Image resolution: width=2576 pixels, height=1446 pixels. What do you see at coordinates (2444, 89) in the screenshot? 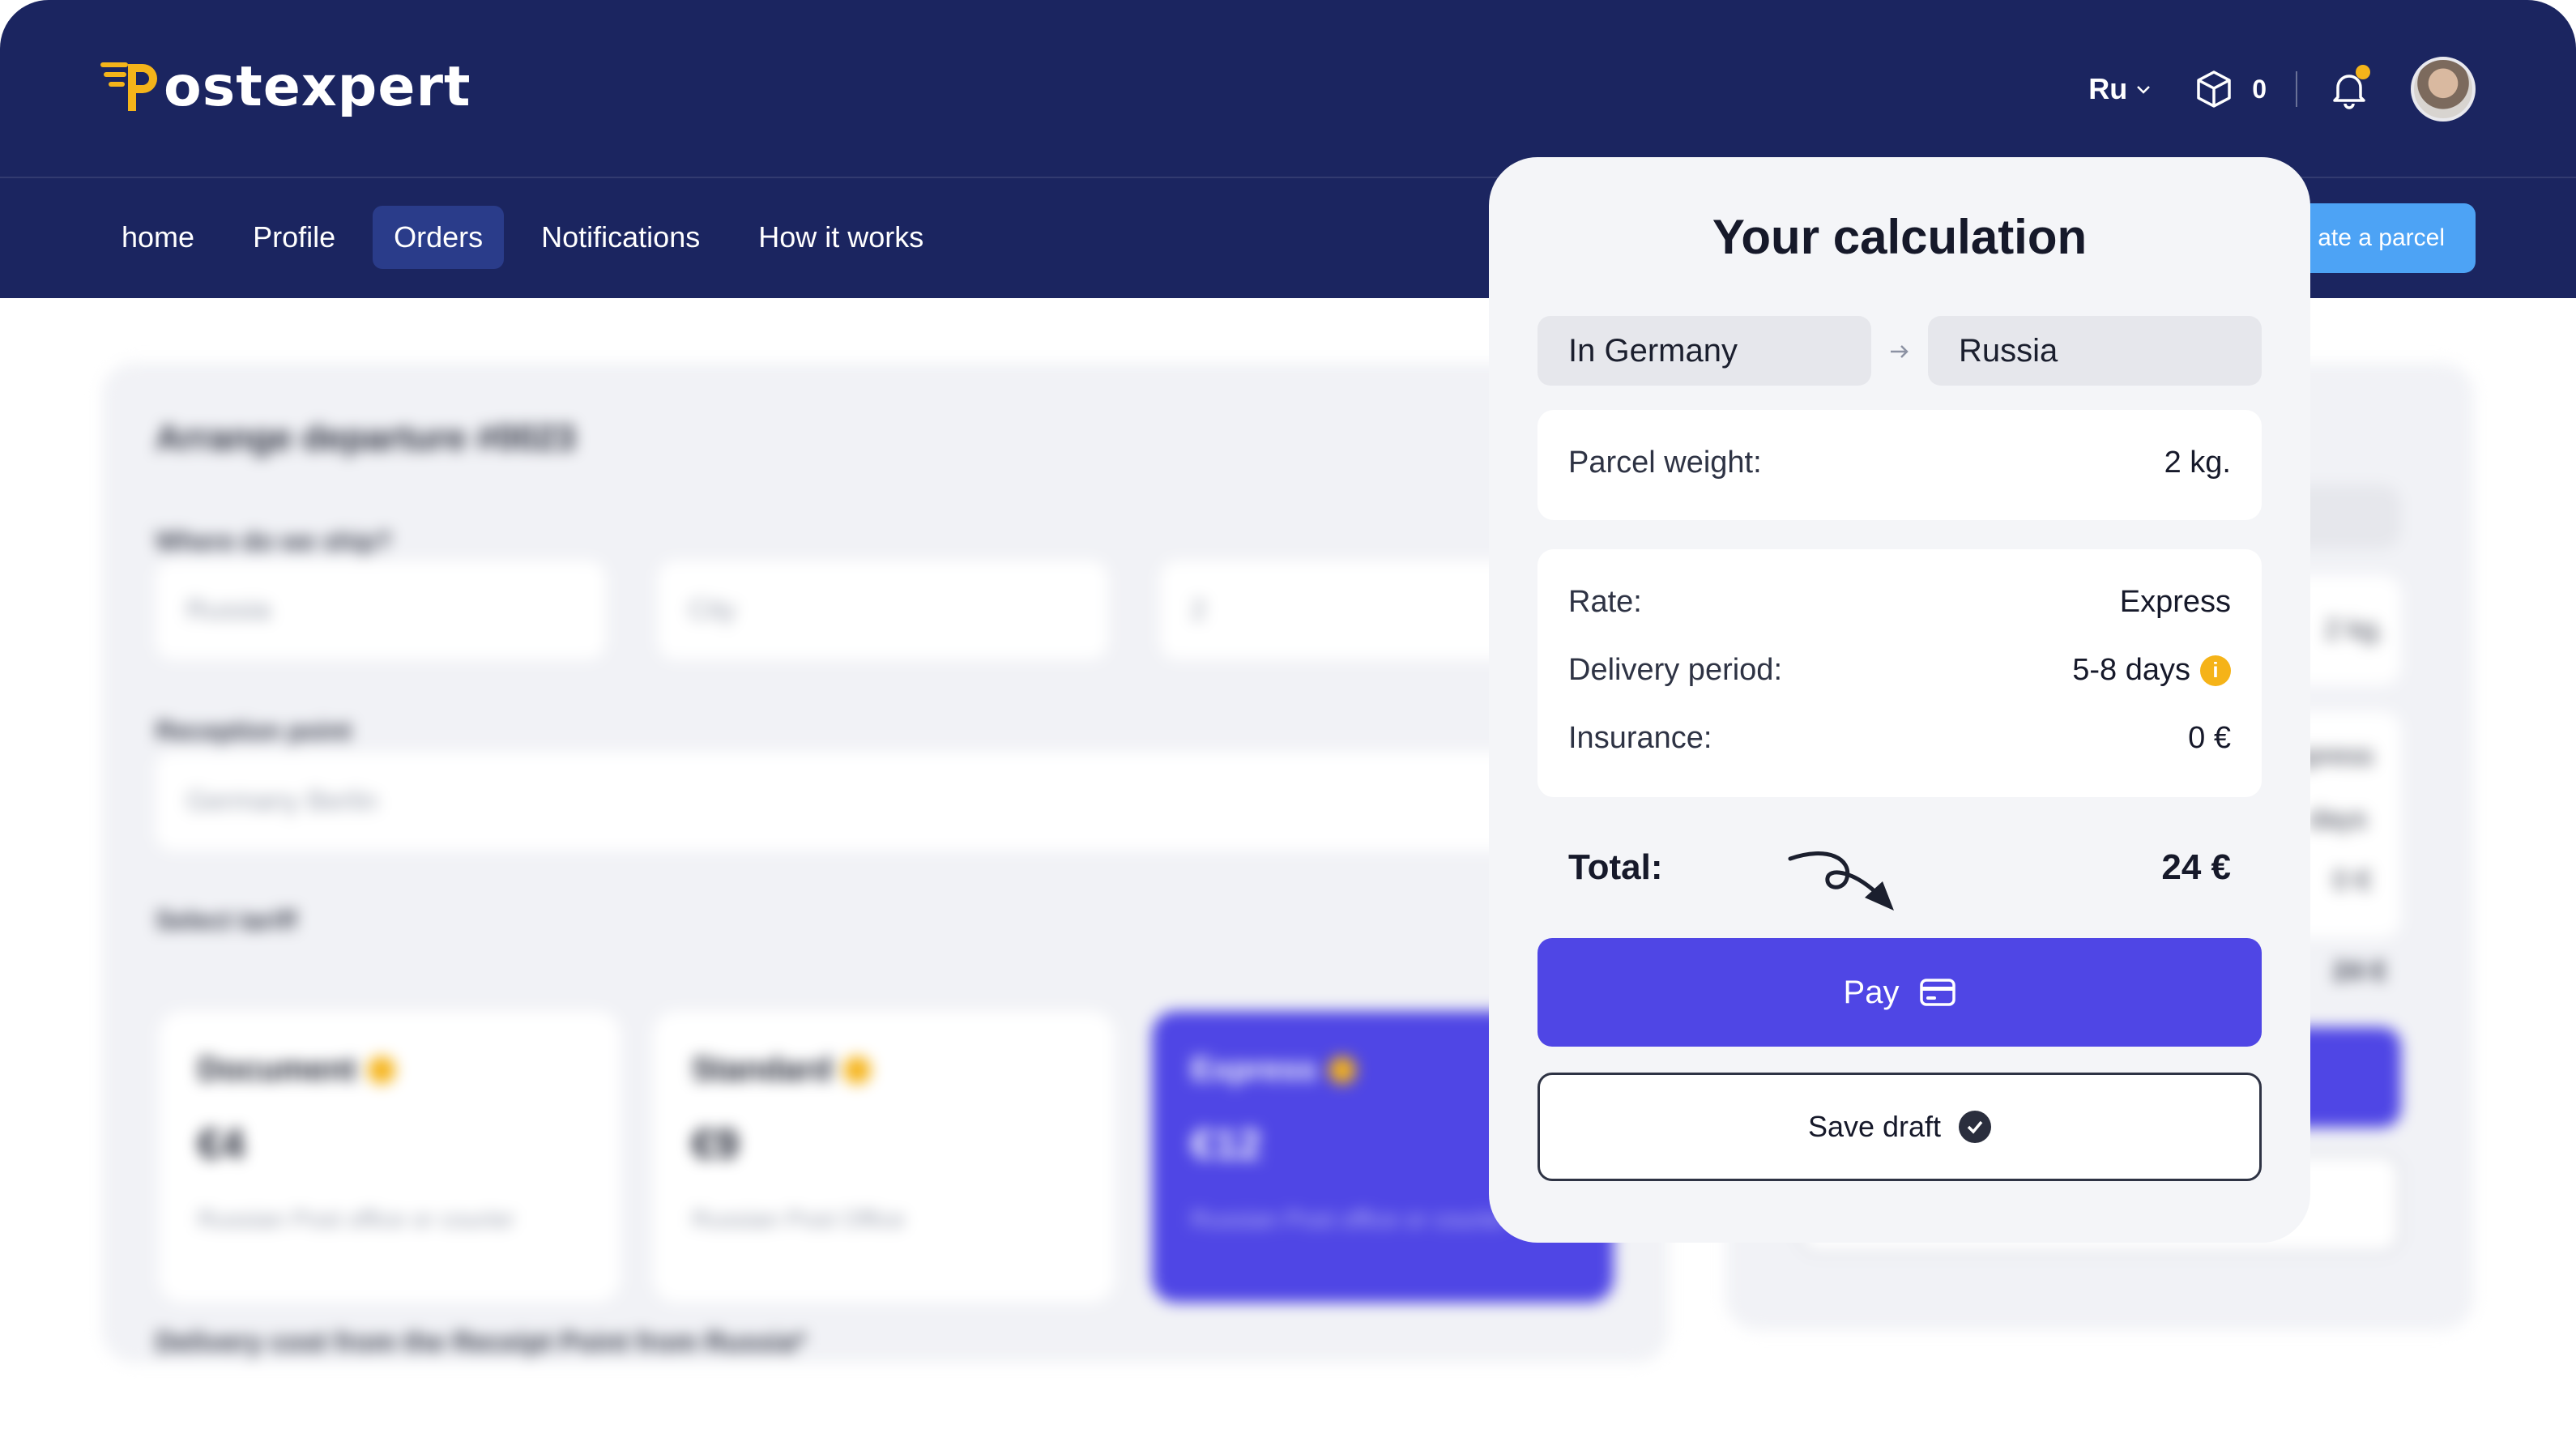
I see `avatar` at bounding box center [2444, 89].